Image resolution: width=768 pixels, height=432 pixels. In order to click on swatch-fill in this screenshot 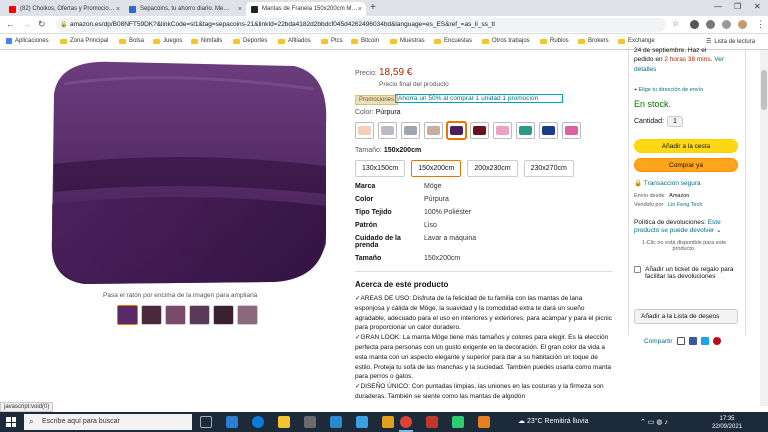, I will do `click(479, 130)`.